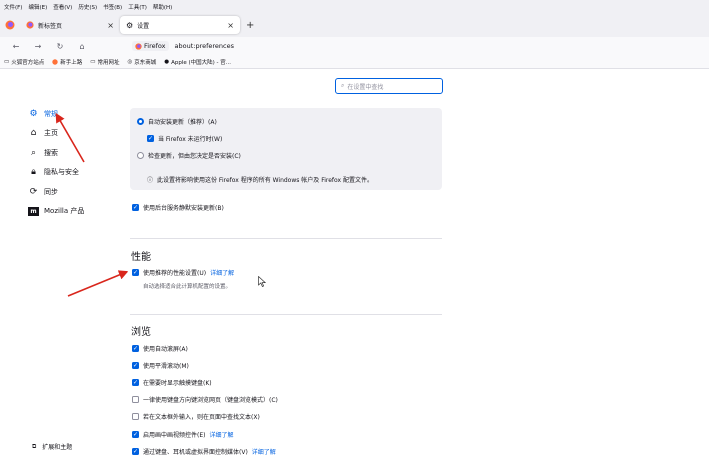 The height and width of the screenshot is (466, 709). What do you see at coordinates (13, 7) in the screenshot?
I see `menu-file: 文件(F)` at bounding box center [13, 7].